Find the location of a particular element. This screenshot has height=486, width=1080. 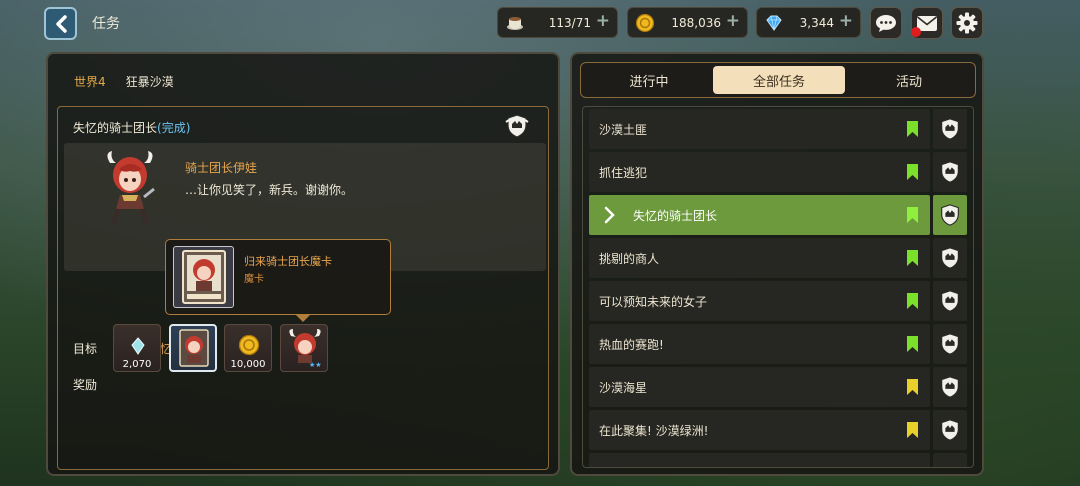

quest-title-text: 失忆的骑士团长 is located at coordinates (115, 128).